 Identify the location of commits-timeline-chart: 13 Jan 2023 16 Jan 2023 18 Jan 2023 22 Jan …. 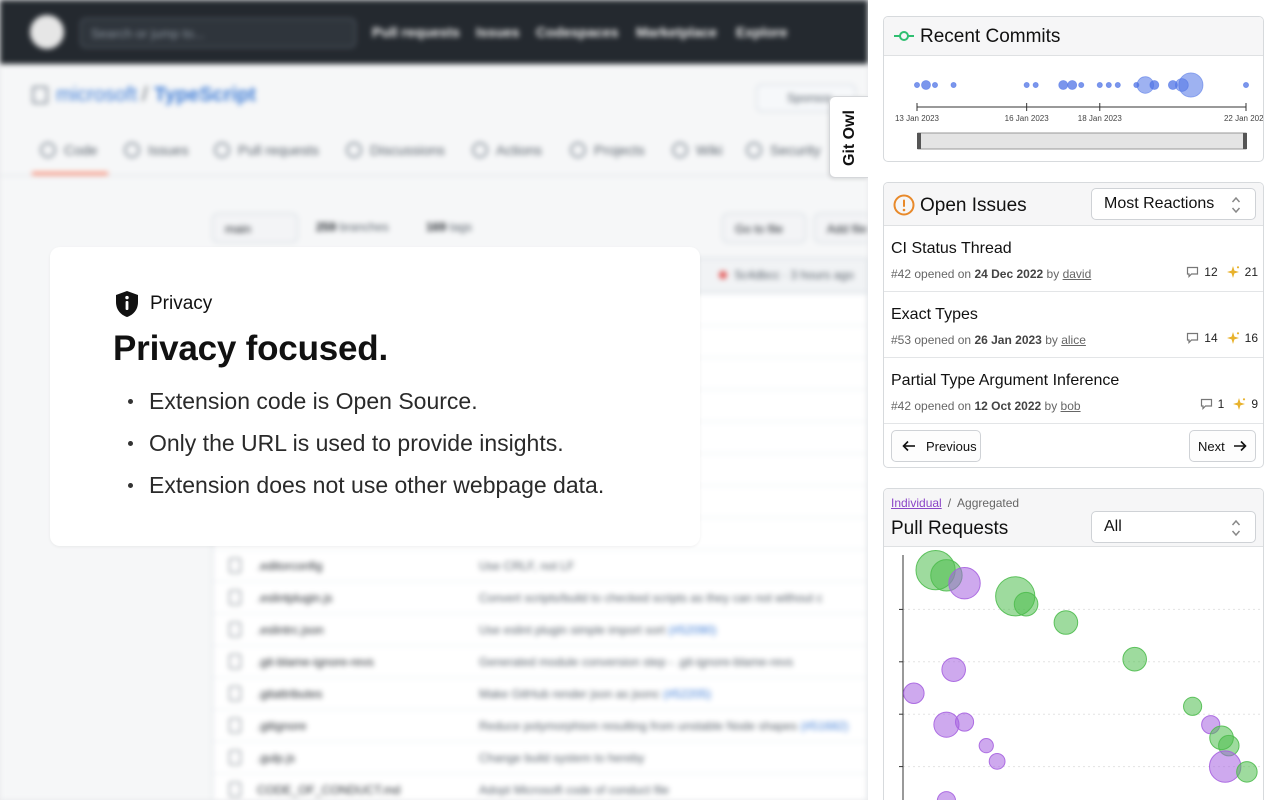
(1074, 109).